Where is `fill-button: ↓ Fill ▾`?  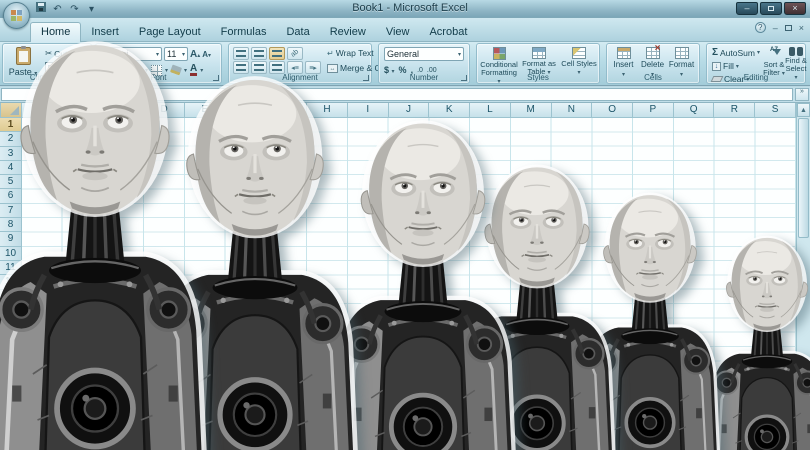 fill-button: ↓ Fill ▾ is located at coordinates (736, 66).